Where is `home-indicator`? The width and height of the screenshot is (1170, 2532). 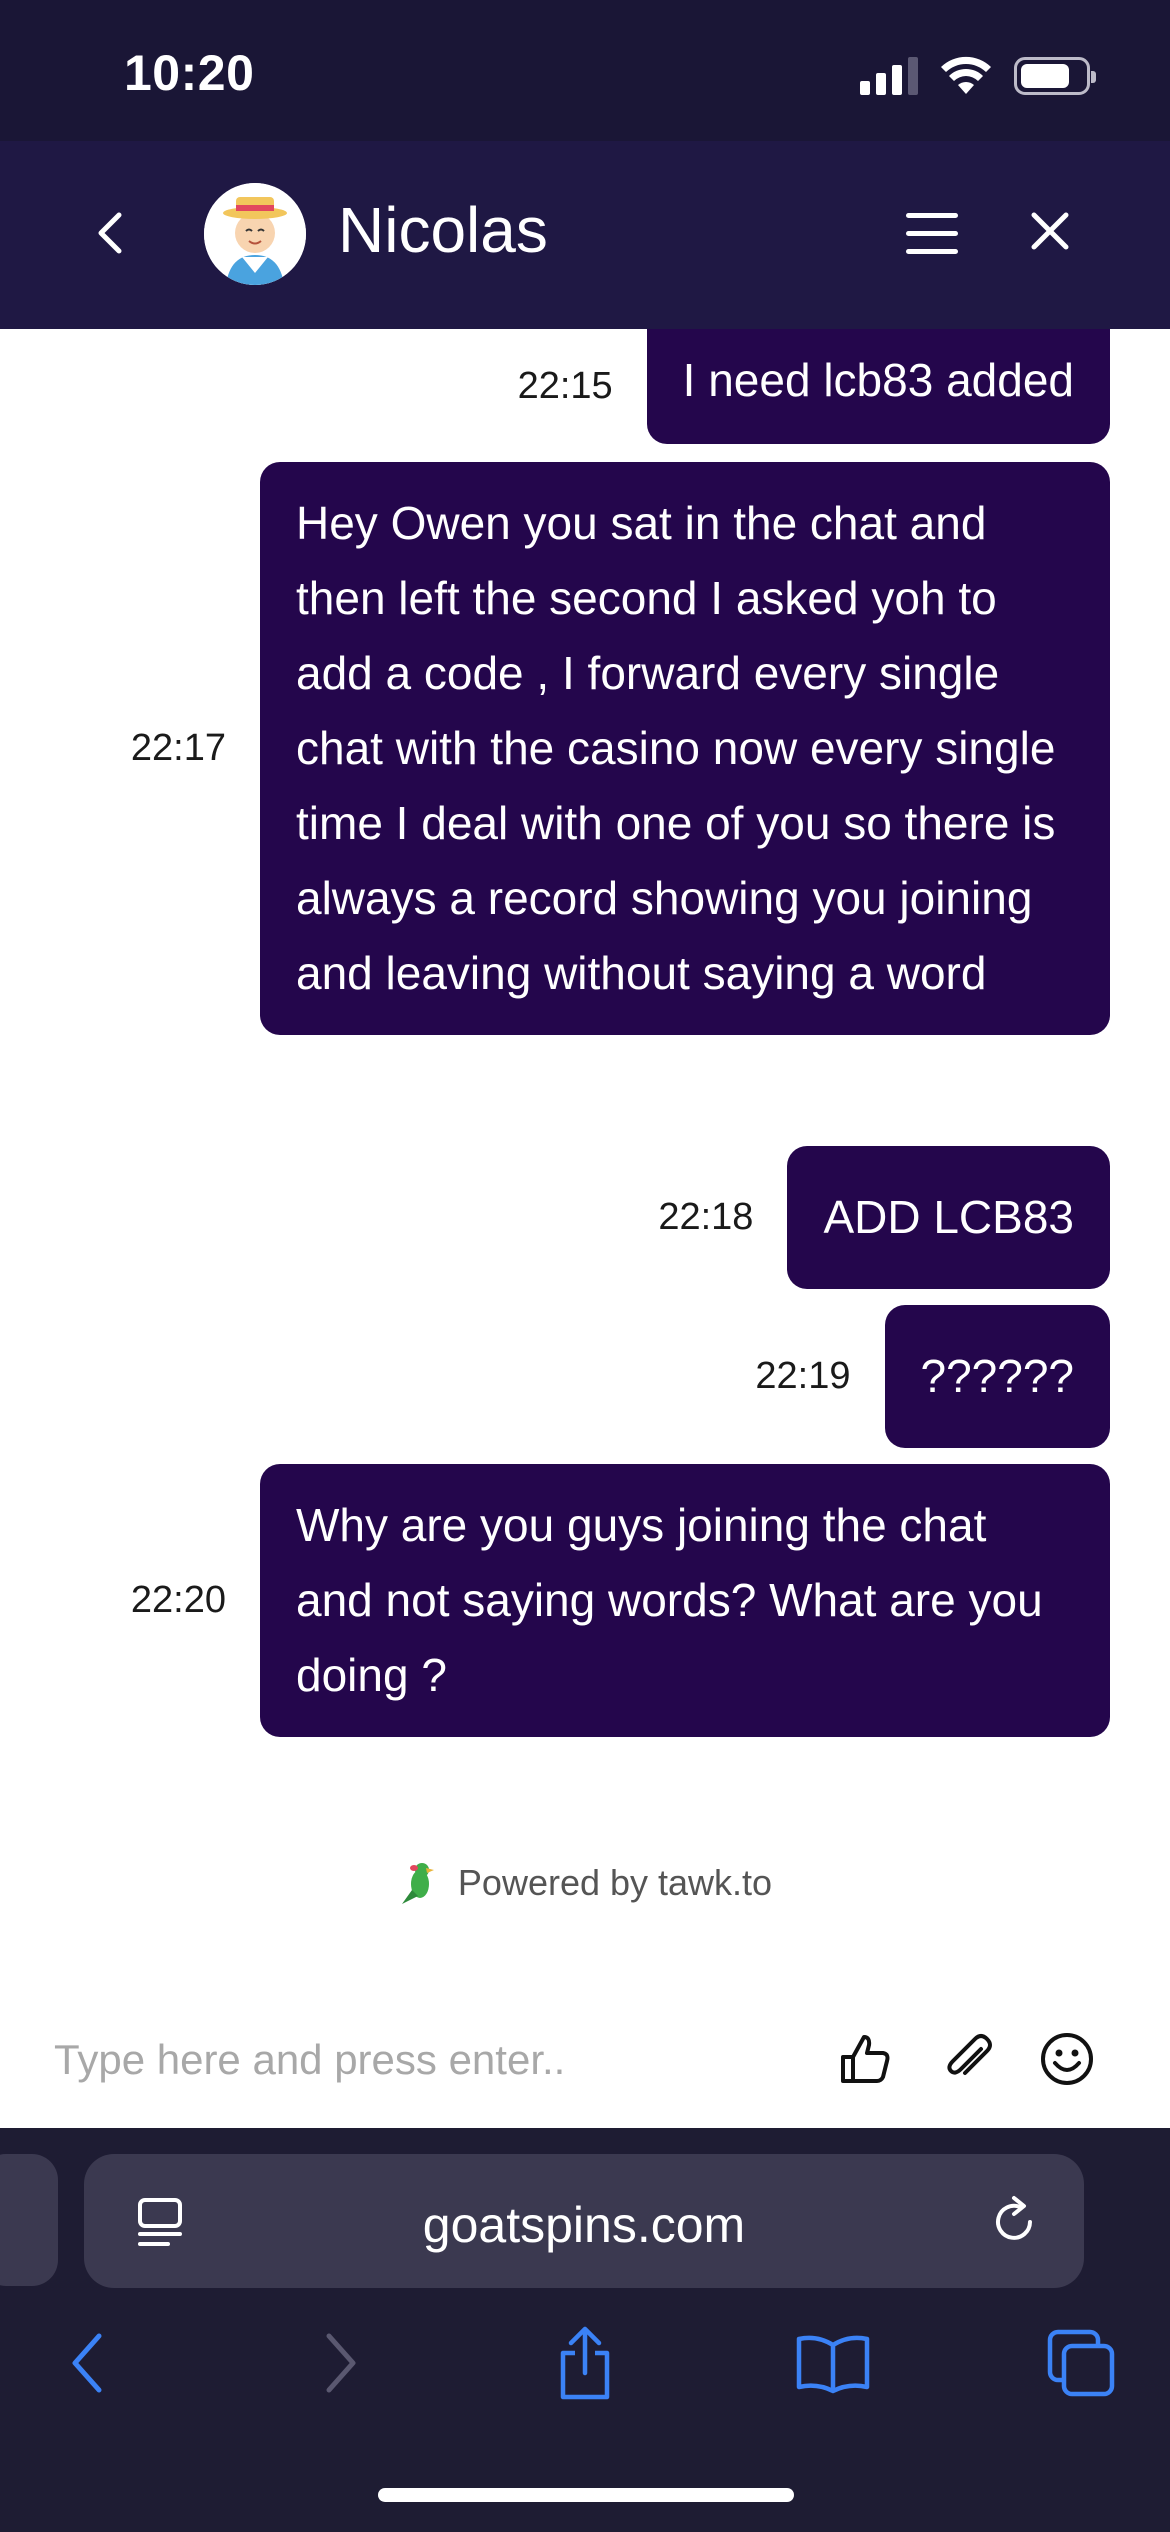
home-indicator is located at coordinates (586, 2495).